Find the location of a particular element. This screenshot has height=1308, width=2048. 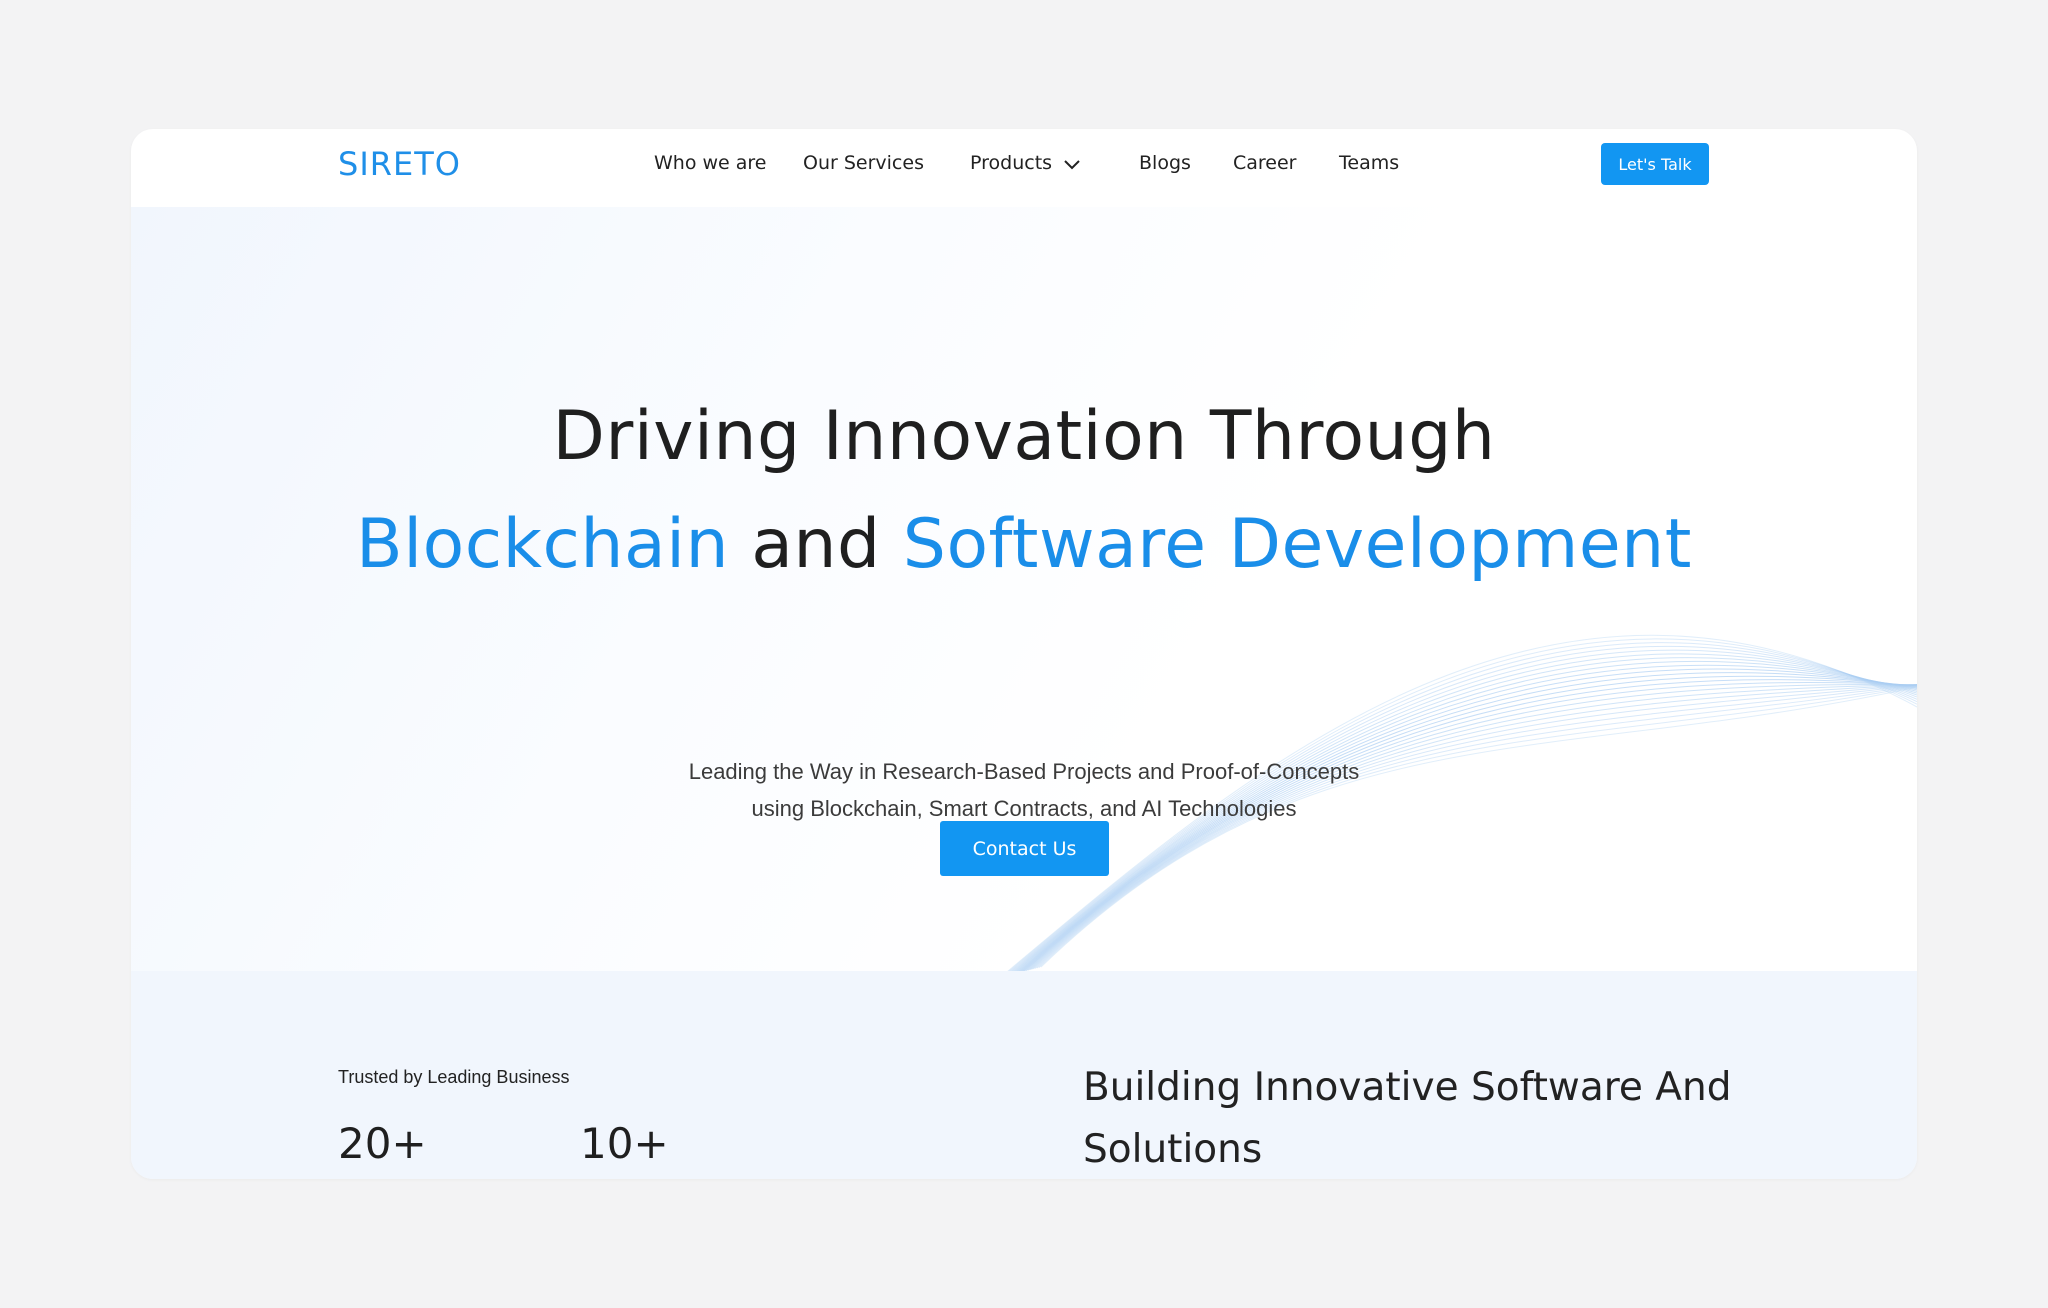

hero-title-software-development: Software Development is located at coordinates (1297, 544).